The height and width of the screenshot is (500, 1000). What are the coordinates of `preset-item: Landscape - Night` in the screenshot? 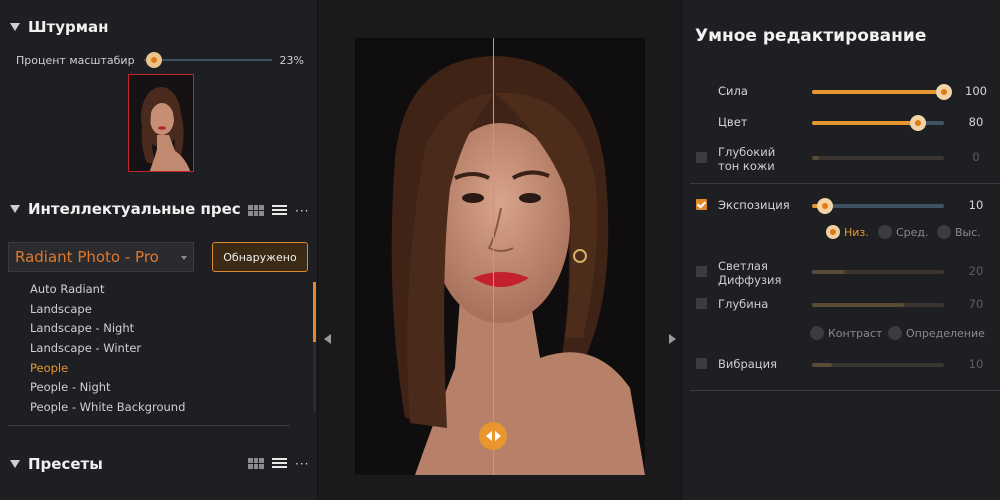 It's located at (165, 329).